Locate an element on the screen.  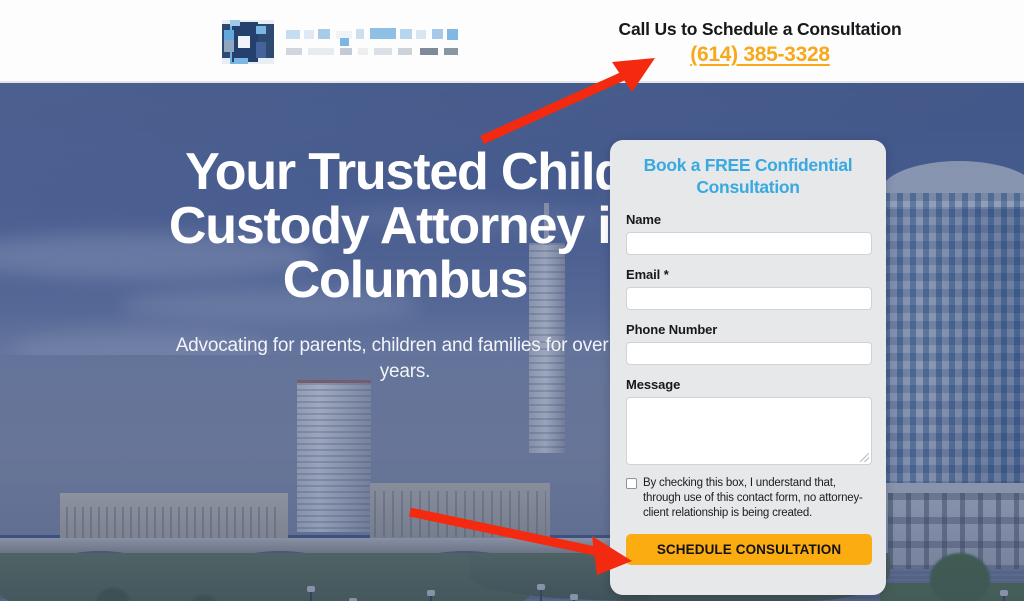
schedule-consultation-button: SCHEDULE CONSULTATION is located at coordinates (749, 549).